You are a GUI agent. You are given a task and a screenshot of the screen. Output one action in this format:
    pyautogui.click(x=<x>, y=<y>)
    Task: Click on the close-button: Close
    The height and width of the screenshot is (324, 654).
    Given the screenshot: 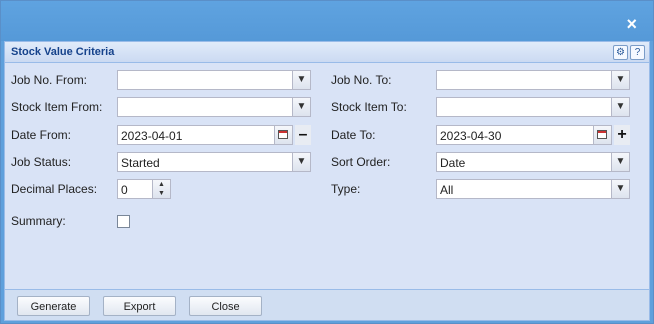 What is the action you would take?
    pyautogui.click(x=225, y=306)
    